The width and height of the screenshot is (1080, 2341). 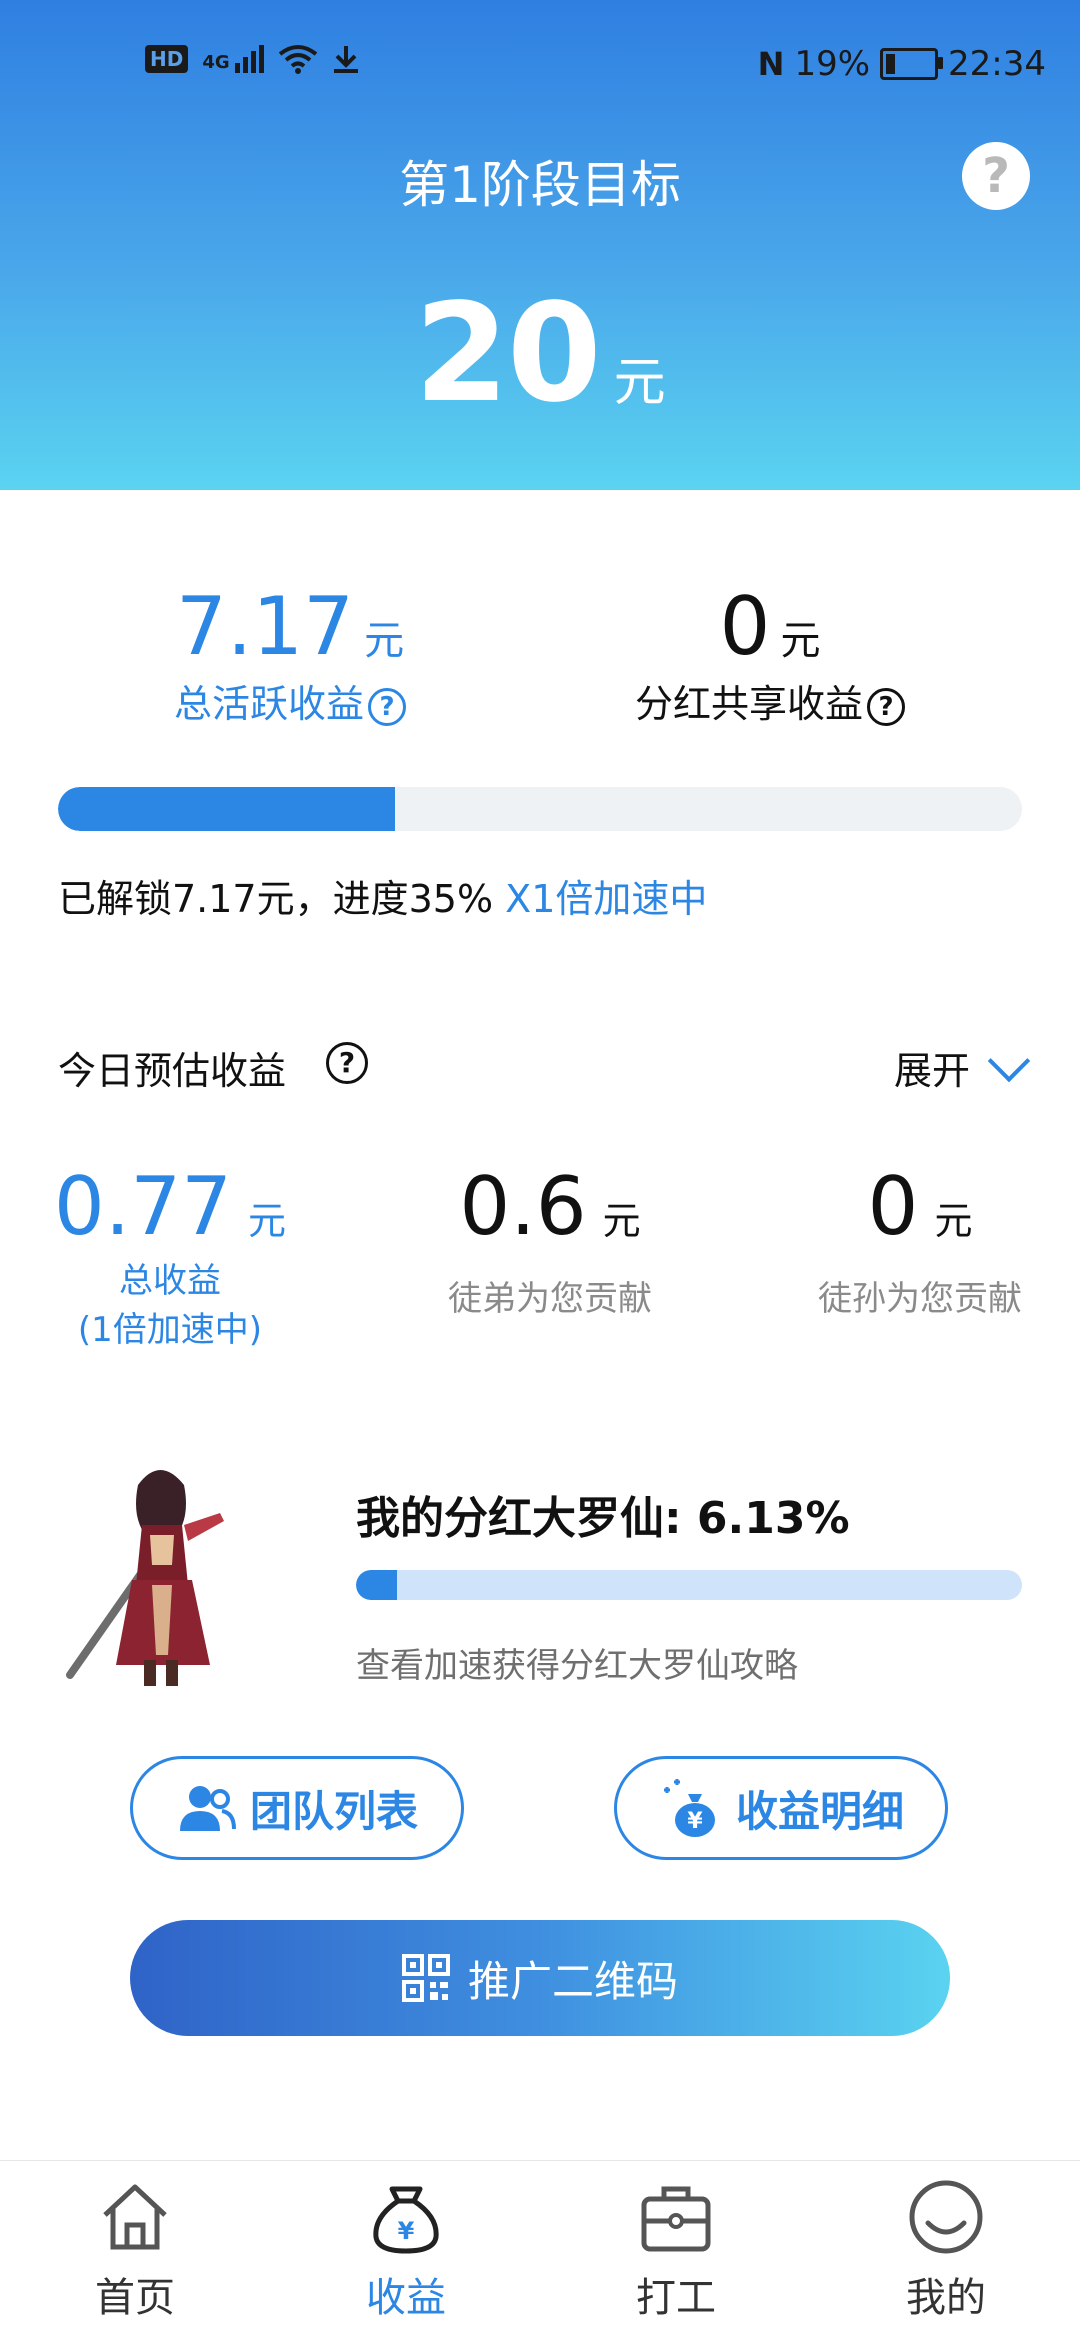 I want to click on apprentice-unit: 元, so click(x=621, y=1221).